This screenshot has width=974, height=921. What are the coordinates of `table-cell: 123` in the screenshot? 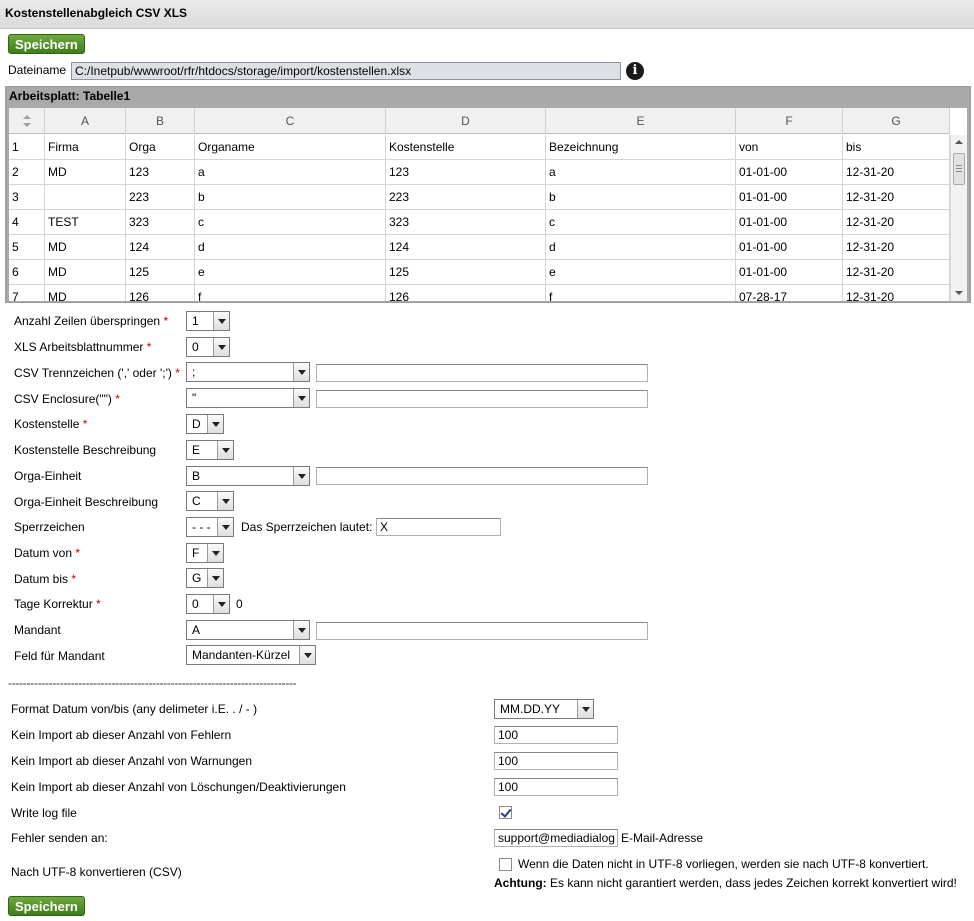 It's located at (160, 172).